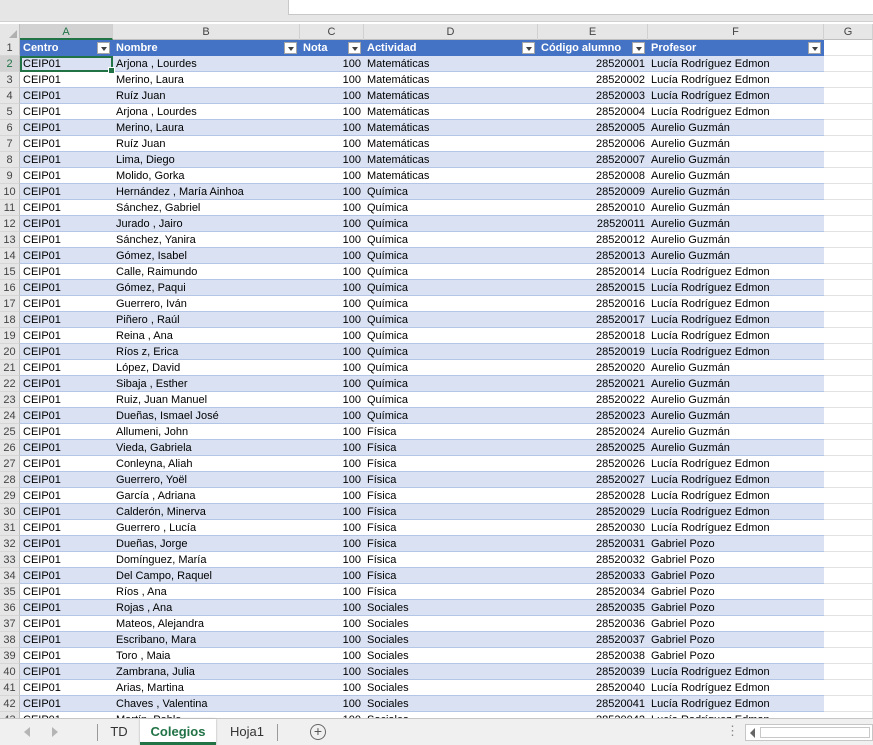  What do you see at coordinates (10, 576) in the screenshot?
I see `row-header: 34` at bounding box center [10, 576].